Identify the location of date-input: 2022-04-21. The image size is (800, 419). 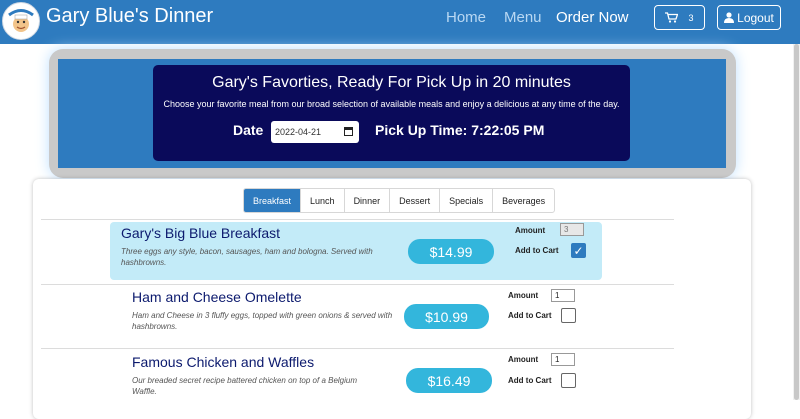
(315, 132).